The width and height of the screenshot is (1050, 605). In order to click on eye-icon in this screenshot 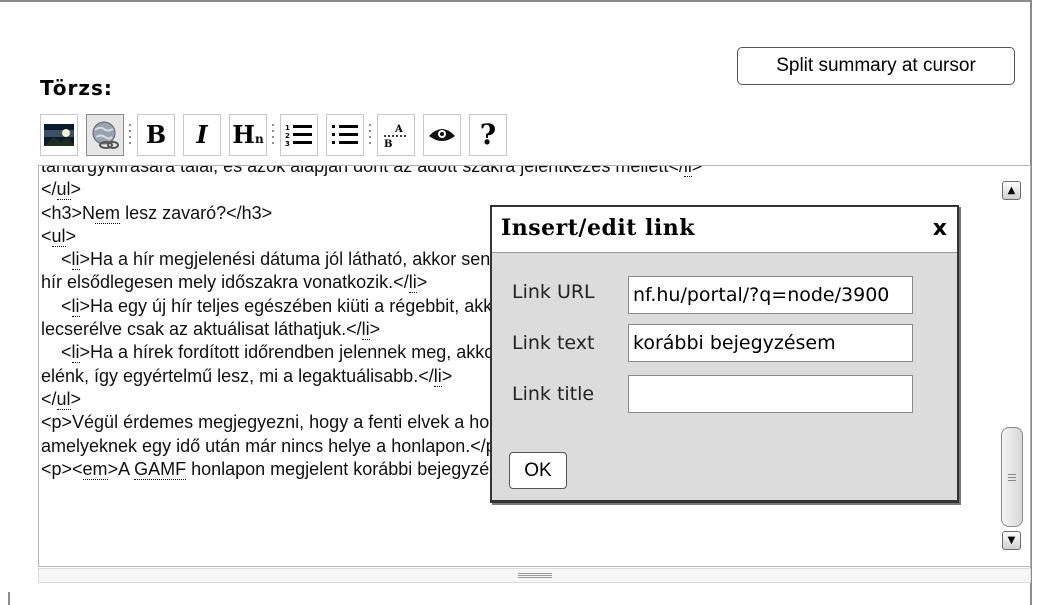, I will do `click(442, 135)`.